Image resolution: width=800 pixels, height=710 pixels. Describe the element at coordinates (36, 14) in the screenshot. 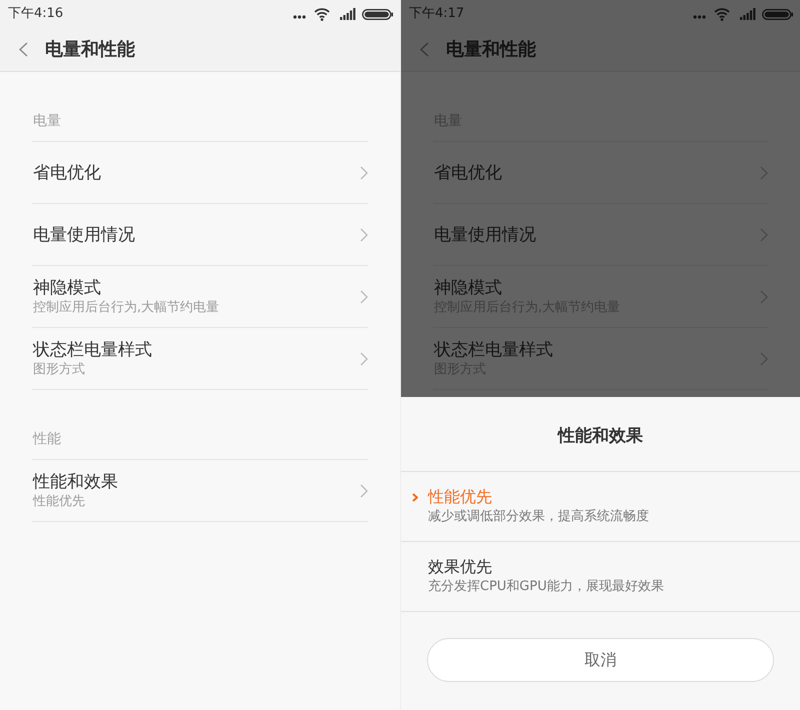

I see `status-time: 下午4:16` at that location.